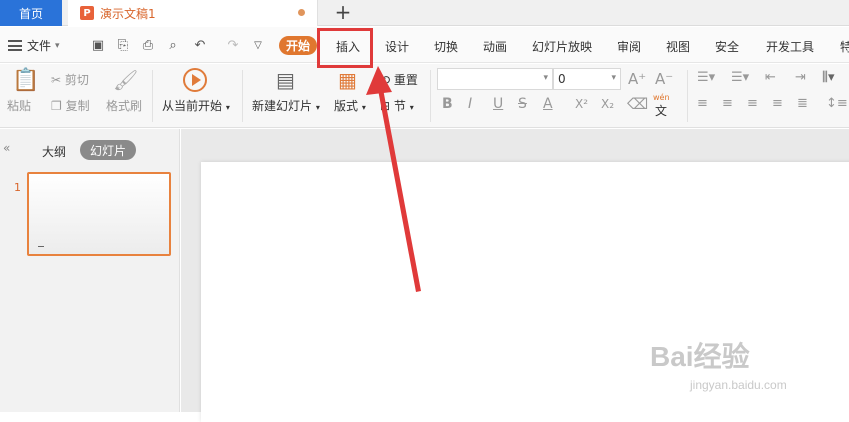 Image resolution: width=849 pixels, height=422 pixels. What do you see at coordinates (393, 179) in the screenshot?
I see `annotation-arrow` at bounding box center [393, 179].